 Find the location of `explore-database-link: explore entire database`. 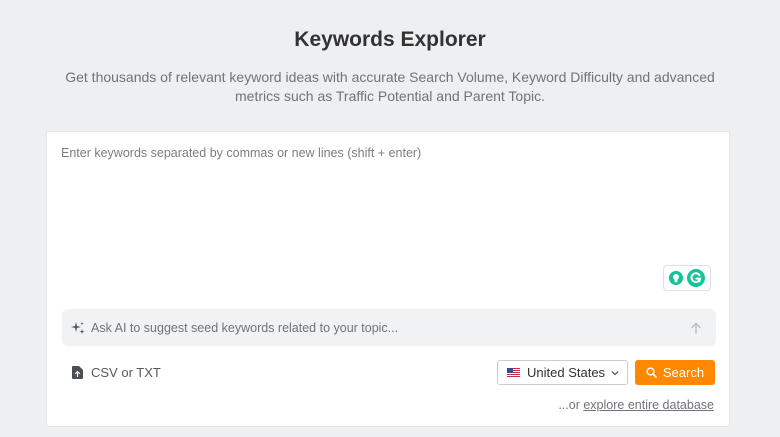

explore-database-link: explore entire database is located at coordinates (648, 405).